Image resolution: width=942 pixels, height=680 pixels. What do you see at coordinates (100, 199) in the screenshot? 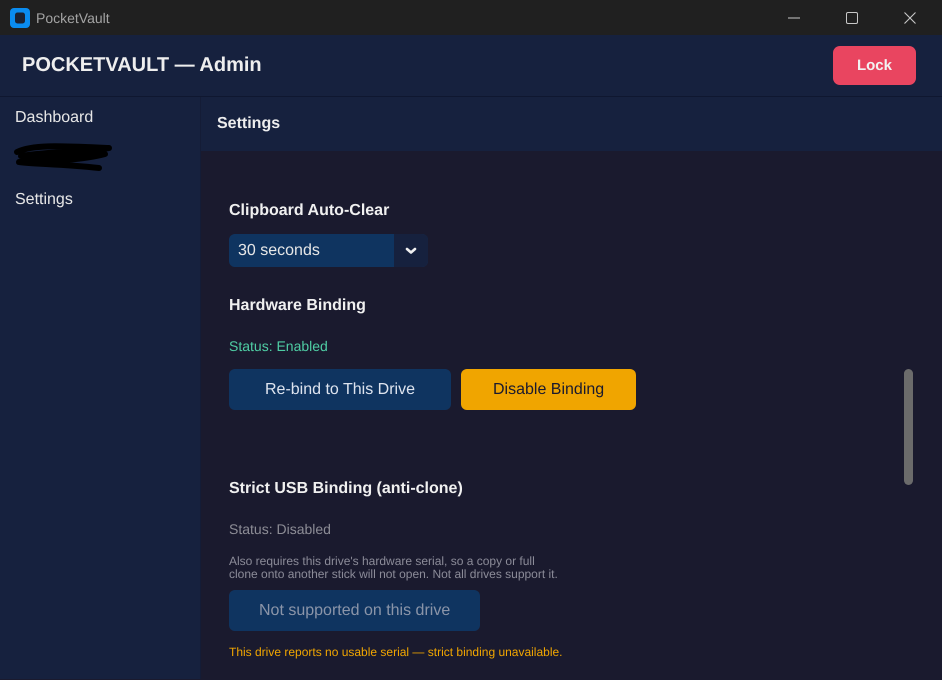
I see `sidebar-item: Settings` at bounding box center [100, 199].